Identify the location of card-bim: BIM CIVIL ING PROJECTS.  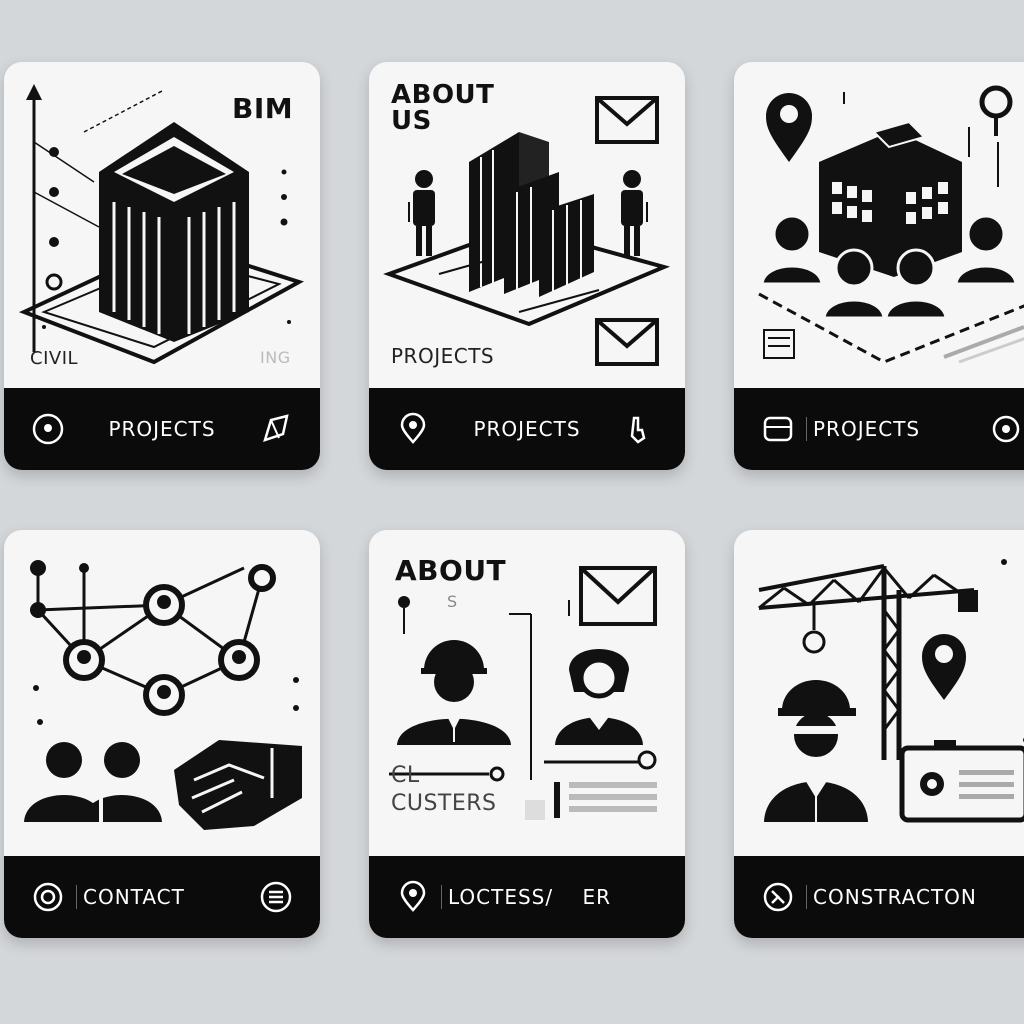
(162, 266).